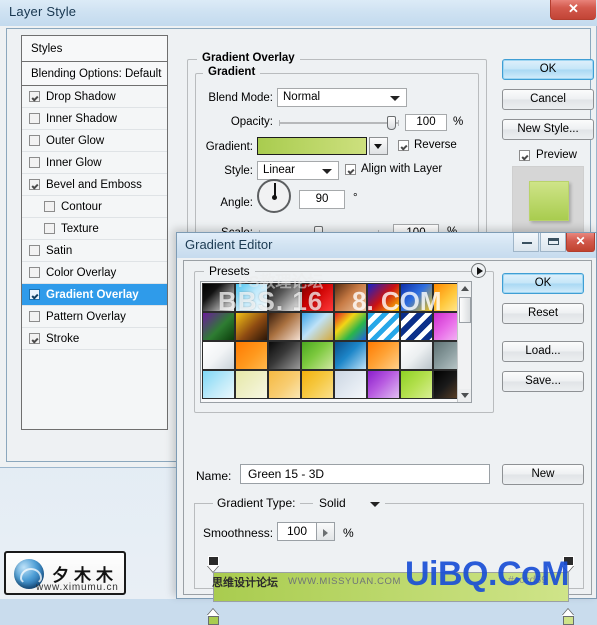 This screenshot has height=625, width=597. Describe the element at coordinates (298, 13) in the screenshot. I see `layer-style-titlebar: Layer Style ✕` at that location.